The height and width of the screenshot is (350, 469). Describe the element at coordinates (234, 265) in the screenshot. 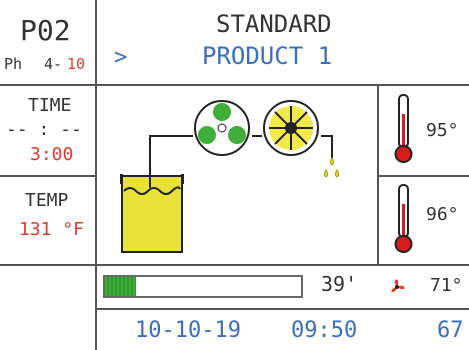

I see `divider-bottom` at that location.